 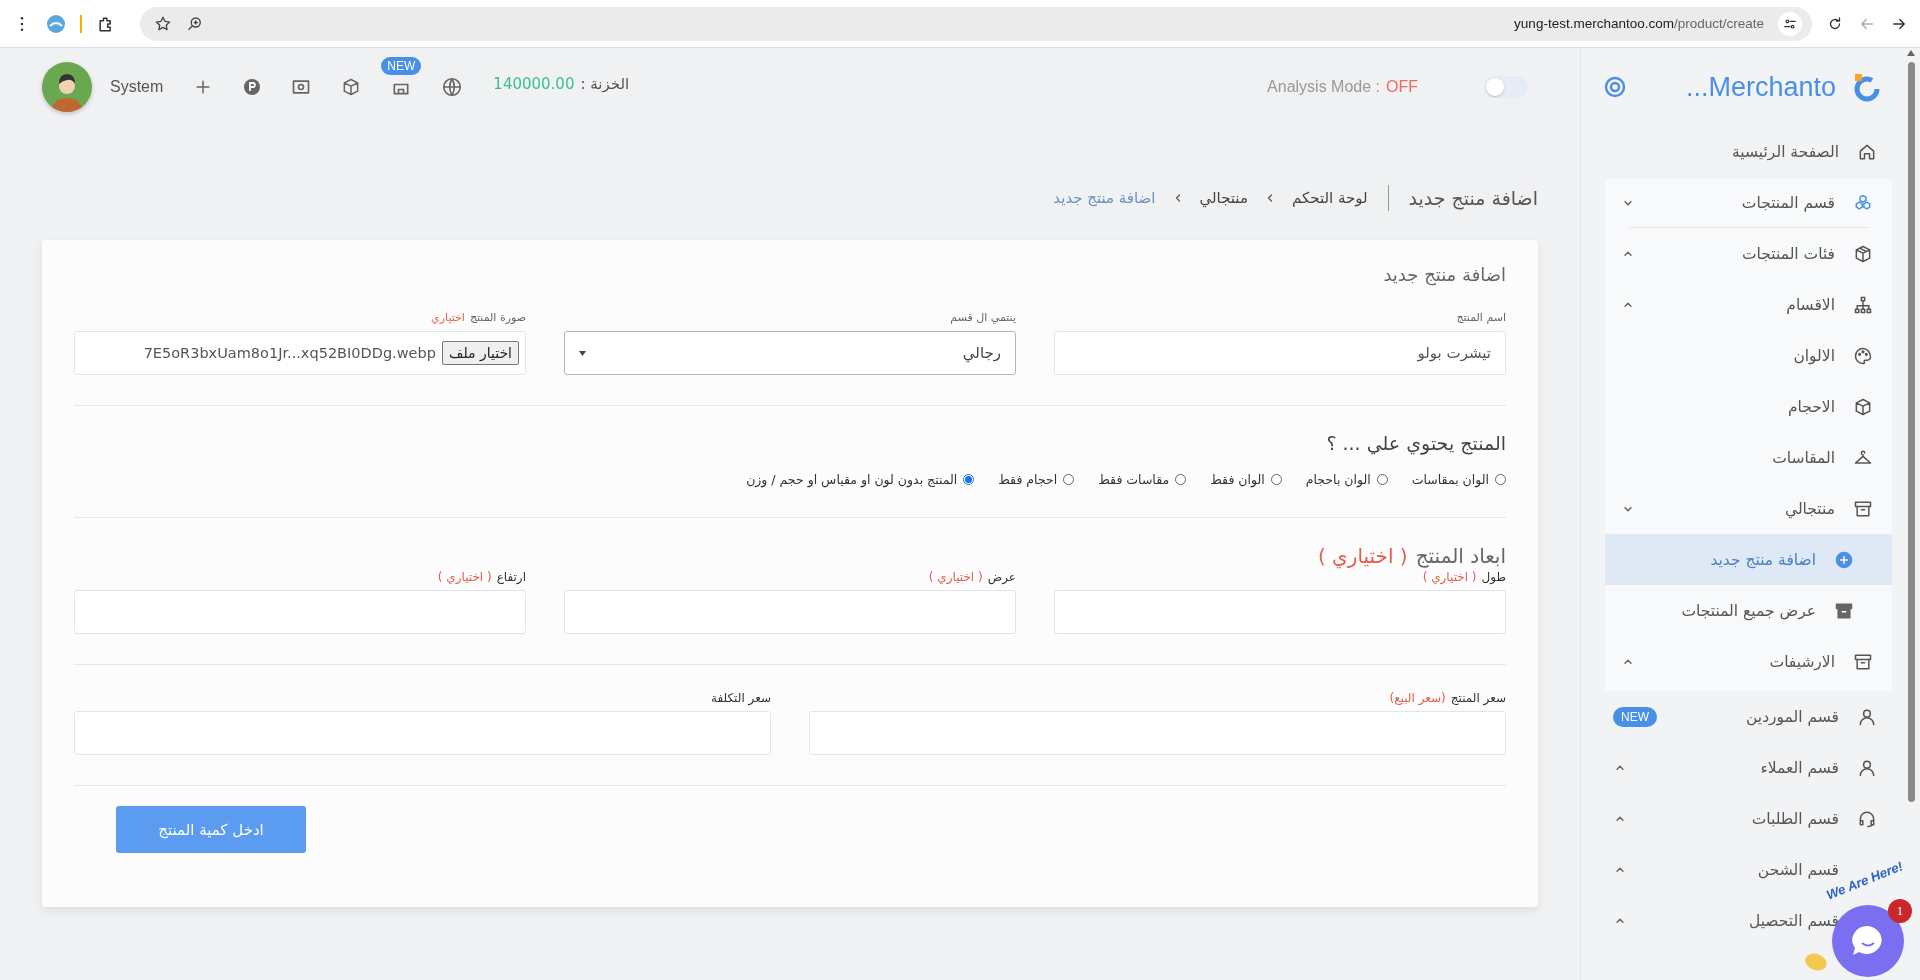 What do you see at coordinates (1798, 869) in the screenshot?
I see `sidebar-item: قسم الشحن` at bounding box center [1798, 869].